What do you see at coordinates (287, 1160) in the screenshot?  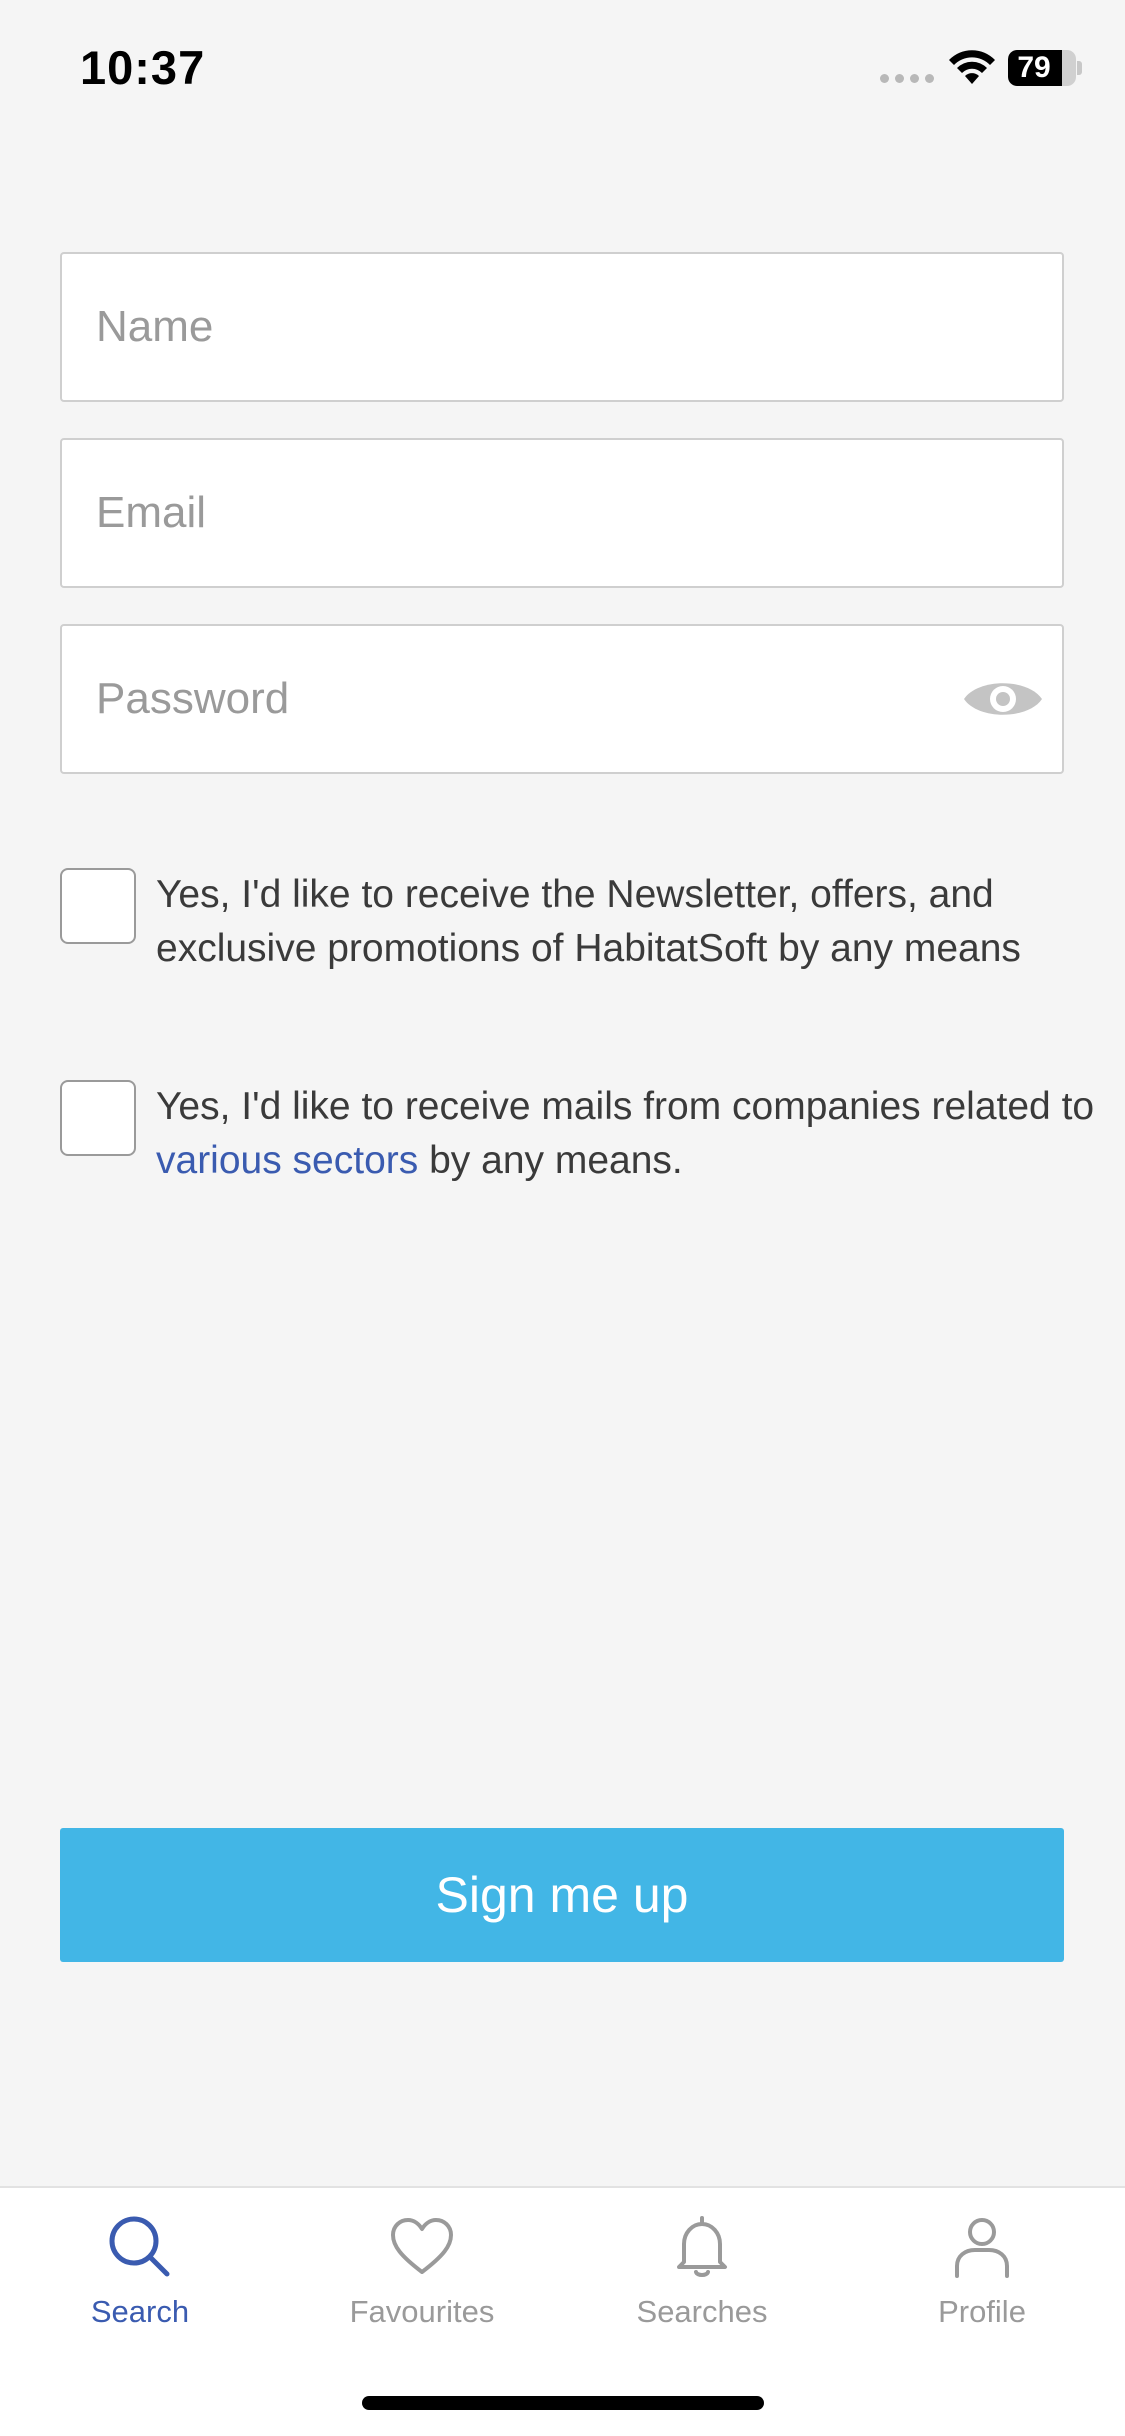 I see `various-sectors-link: various sectors` at bounding box center [287, 1160].